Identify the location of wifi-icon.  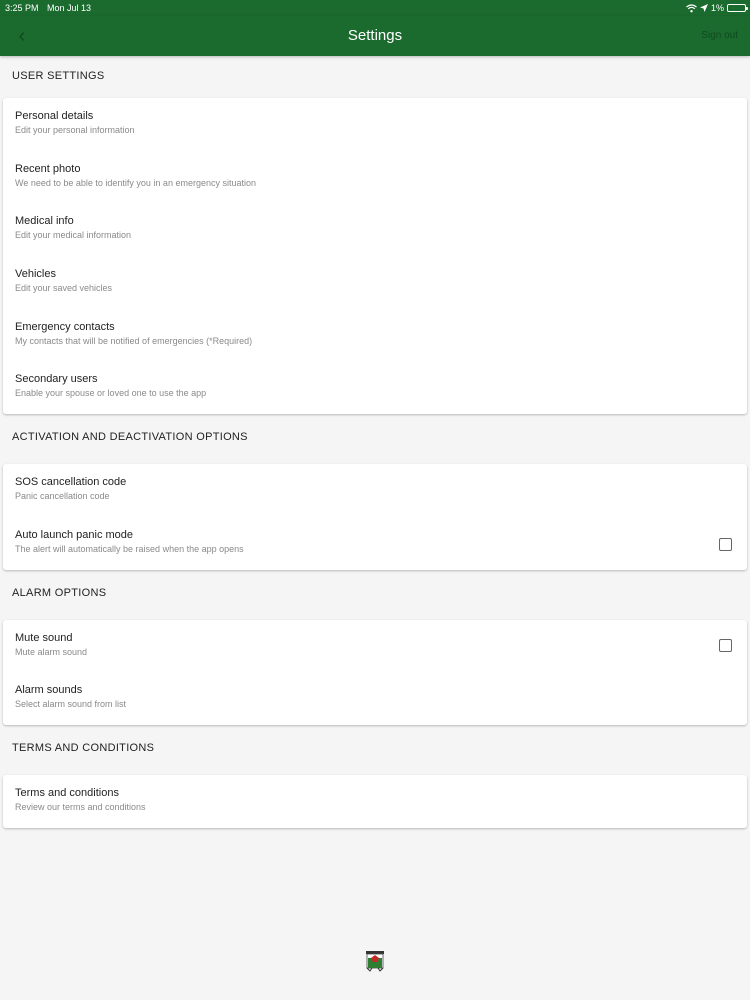
(691, 7).